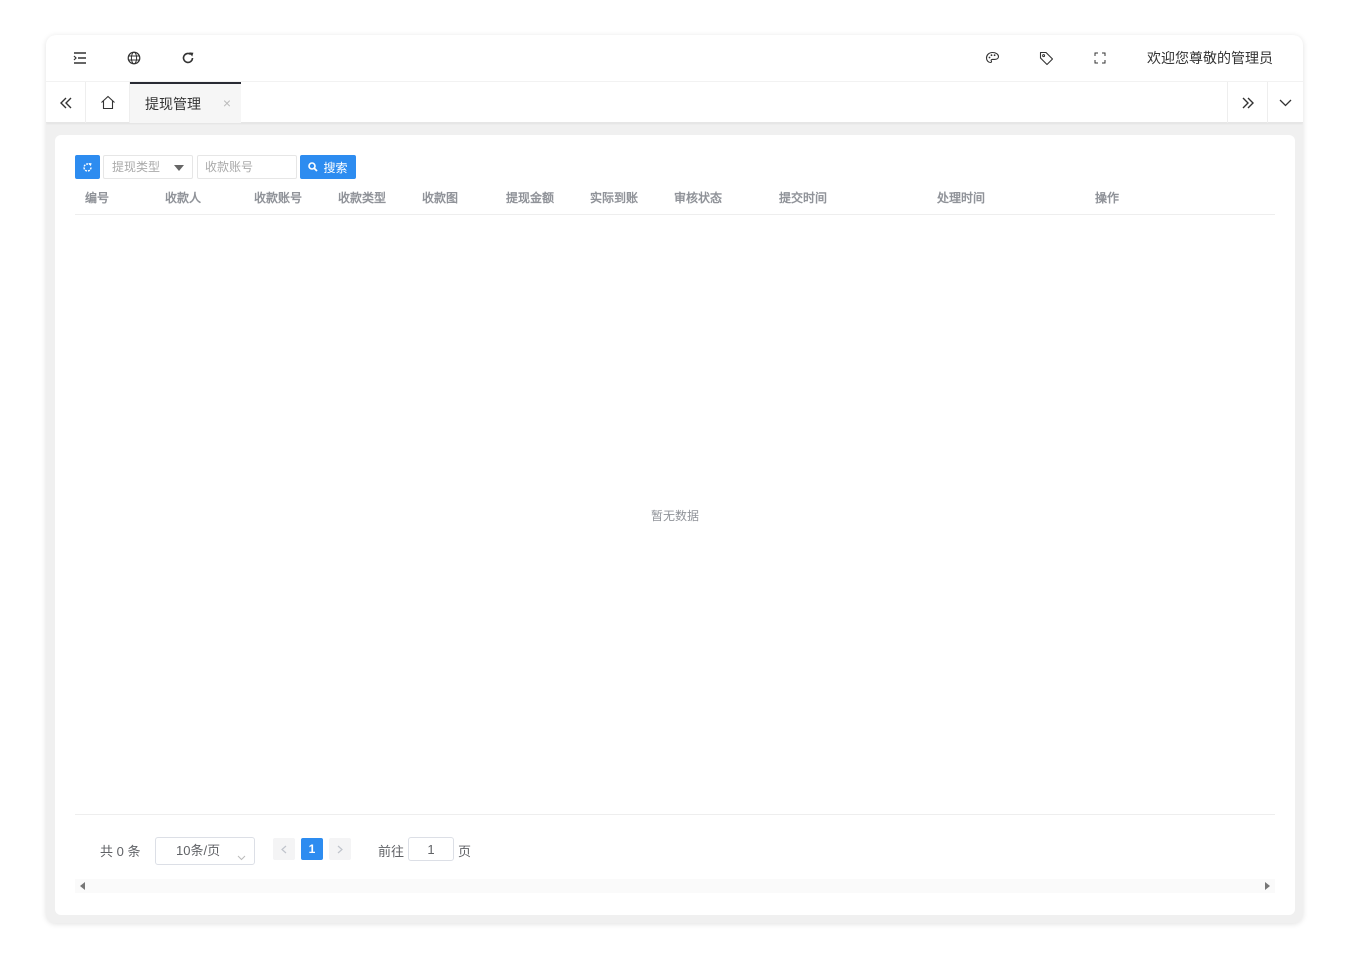 This screenshot has height=958, width=1349. I want to click on table-bottom-divider, so click(675, 814).